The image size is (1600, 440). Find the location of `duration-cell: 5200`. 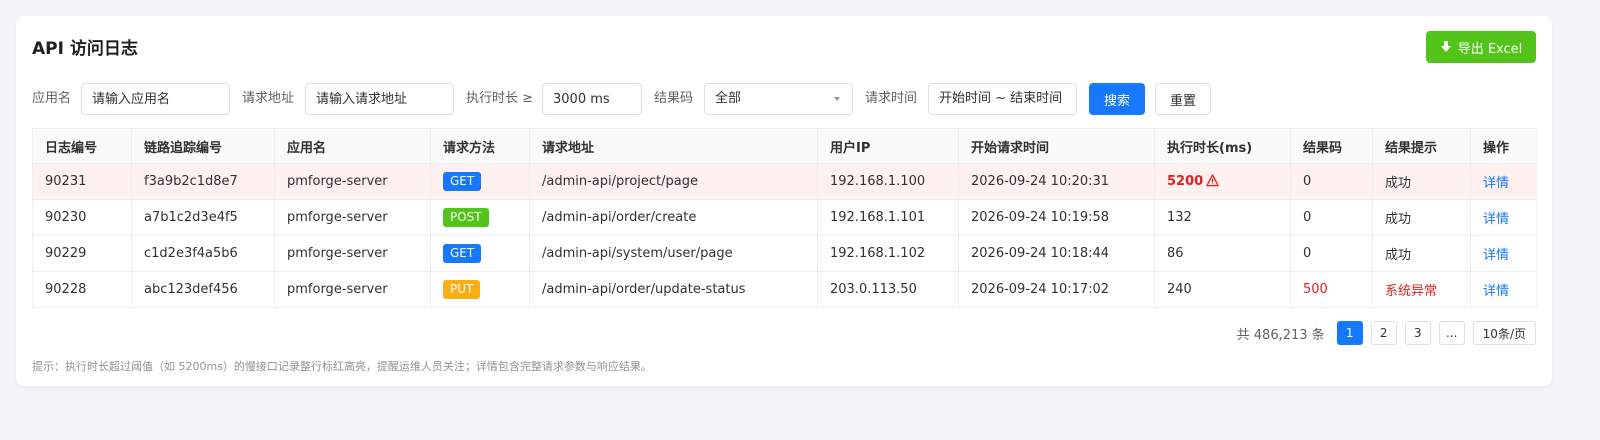

duration-cell: 5200 is located at coordinates (1185, 181).